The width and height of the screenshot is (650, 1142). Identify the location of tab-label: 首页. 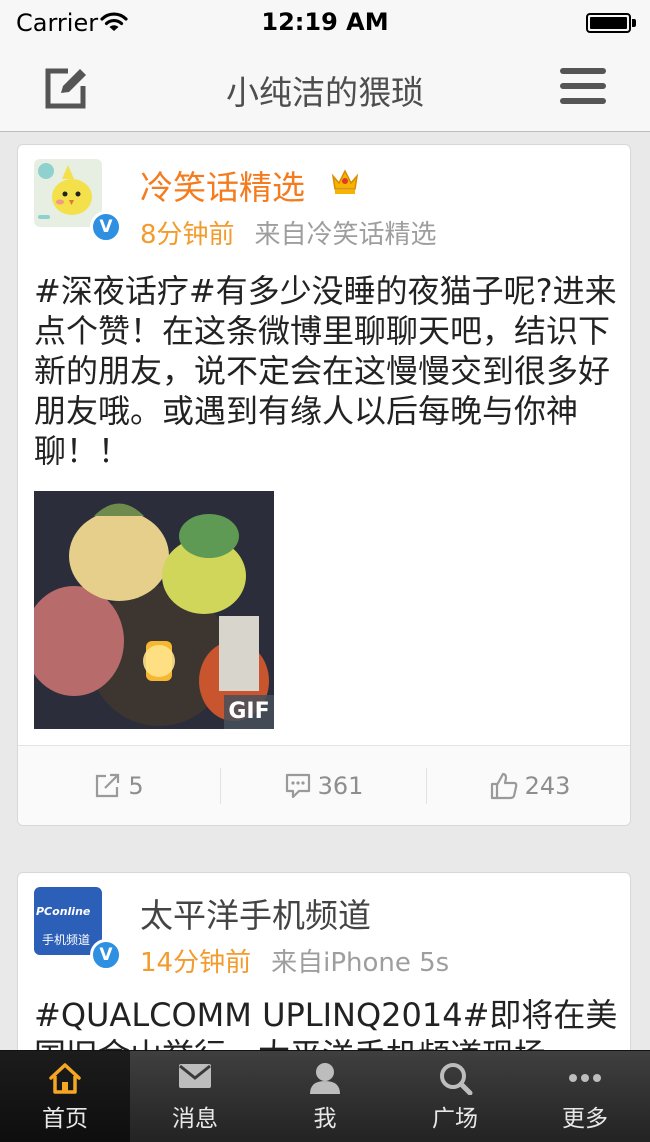
(65, 1119).